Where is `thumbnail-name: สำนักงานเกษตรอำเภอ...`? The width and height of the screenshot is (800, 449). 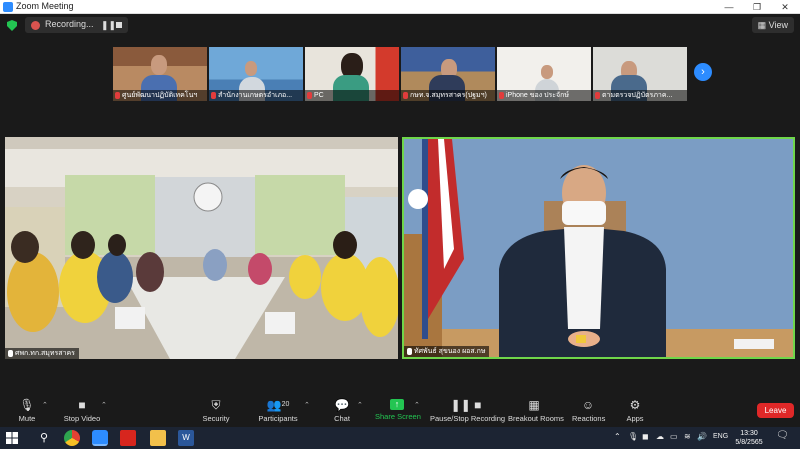 thumbnail-name: สำนักงานเกษตรอำเภอ... is located at coordinates (256, 95).